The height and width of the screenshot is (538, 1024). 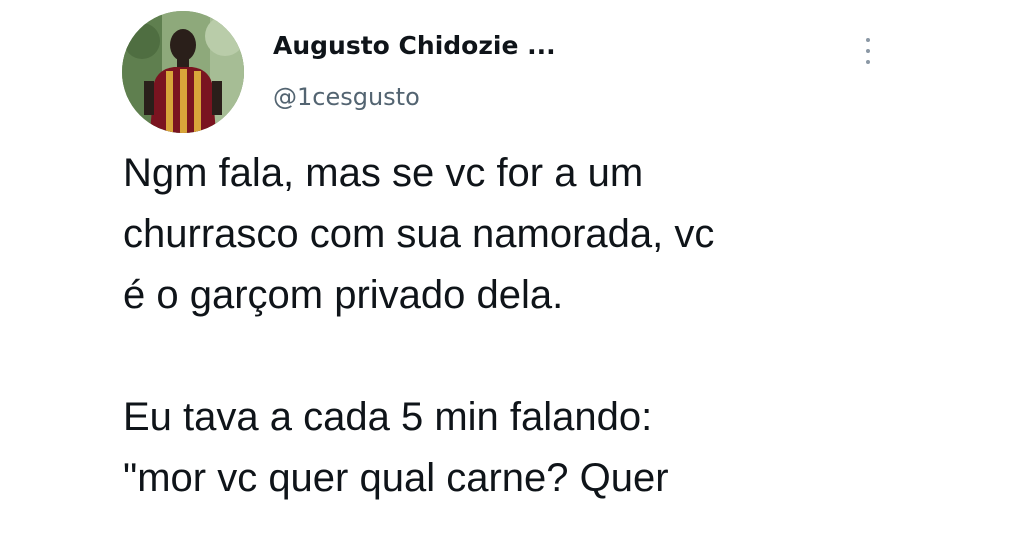 I want to click on tweet-text-line: "mor vc quer qual carne? Quer, so click(x=396, y=478).